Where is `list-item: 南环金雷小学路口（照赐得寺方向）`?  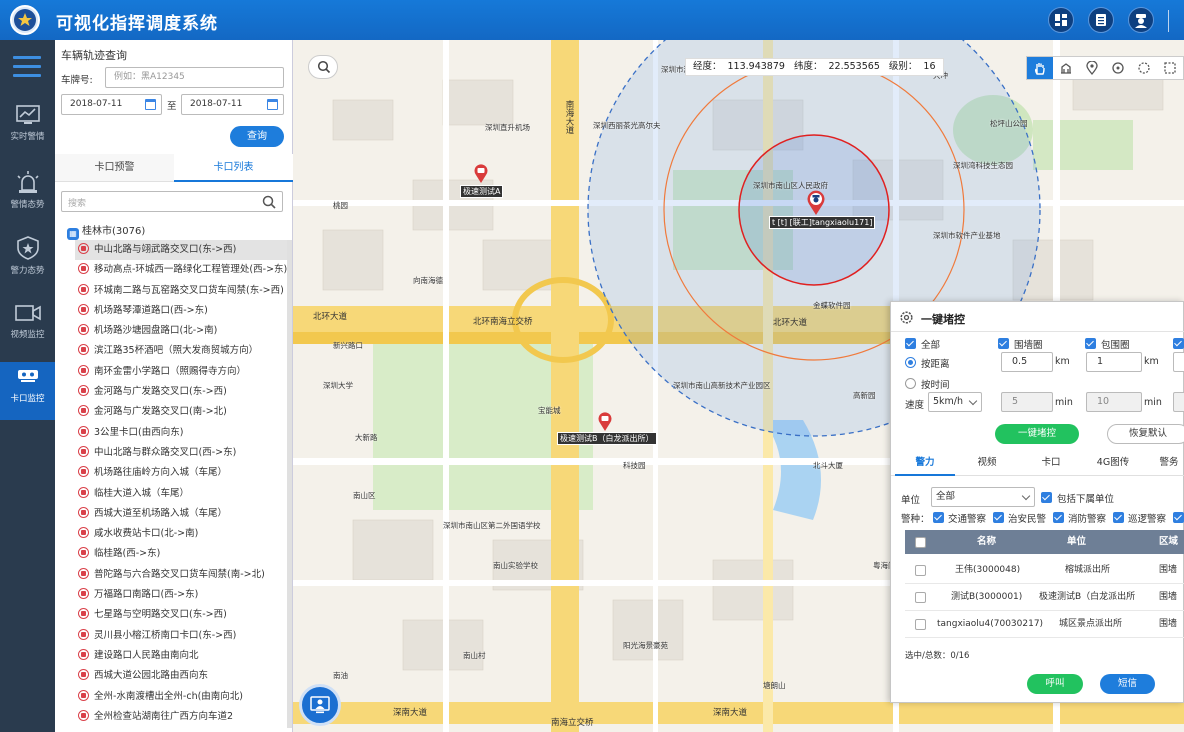
list-item: 南环金雷小学路口（照赐得寺方向） is located at coordinates (181, 372).